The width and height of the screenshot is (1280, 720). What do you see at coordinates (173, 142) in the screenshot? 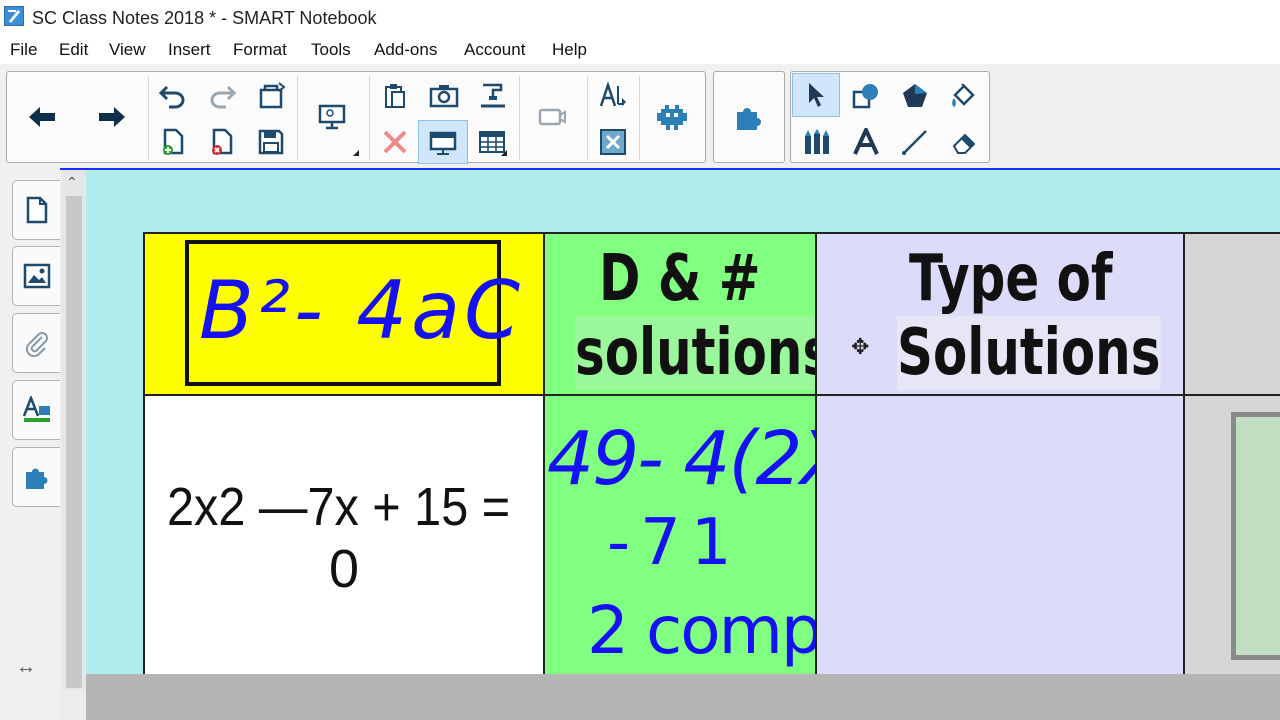
I see `new-page-icon` at bounding box center [173, 142].